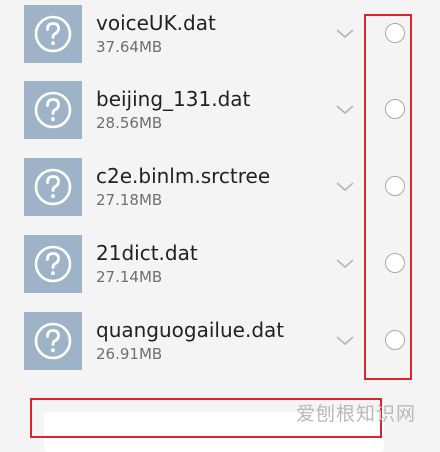 The image size is (440, 452). I want to click on file-row: c2e.binlm.srctree 27.18MB, so click(220, 187).